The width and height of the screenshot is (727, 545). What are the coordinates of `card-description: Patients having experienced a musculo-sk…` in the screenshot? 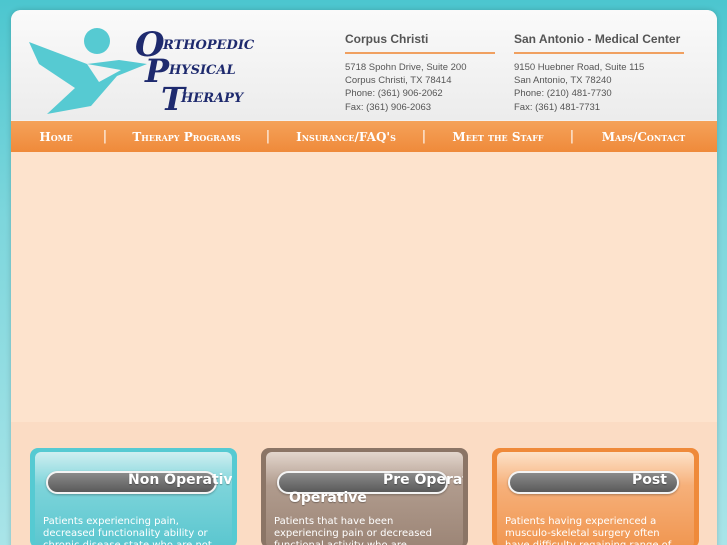 It's located at (588, 530).